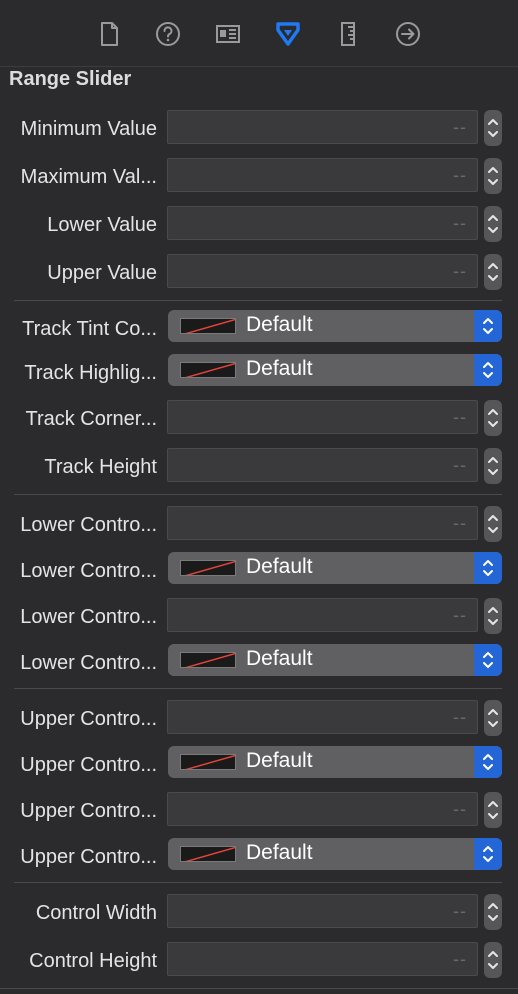 The height and width of the screenshot is (994, 518). I want to click on lower-control-color-popup-1: Default, so click(335, 568).